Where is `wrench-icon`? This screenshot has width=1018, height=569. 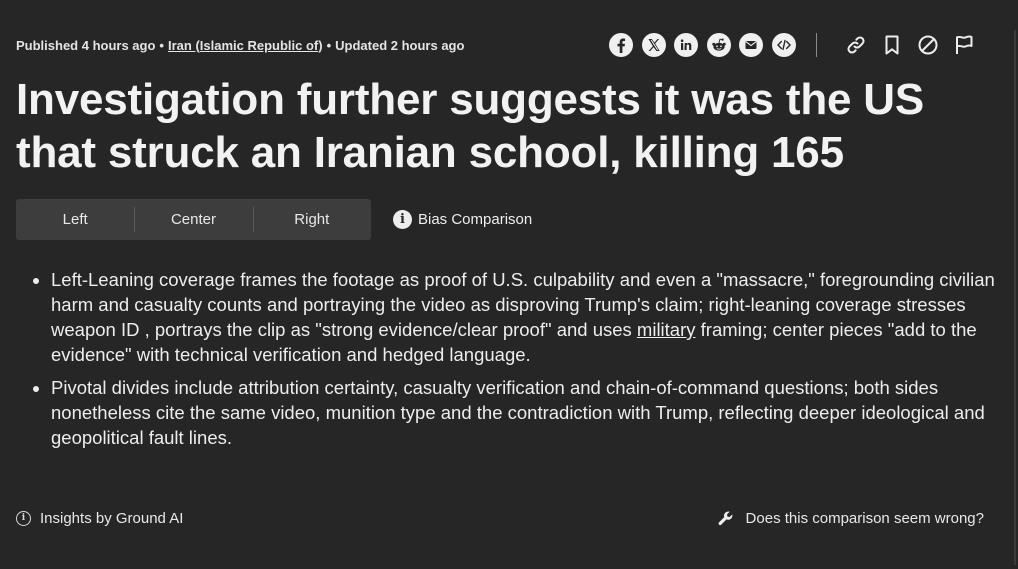
wrench-icon is located at coordinates (725, 518).